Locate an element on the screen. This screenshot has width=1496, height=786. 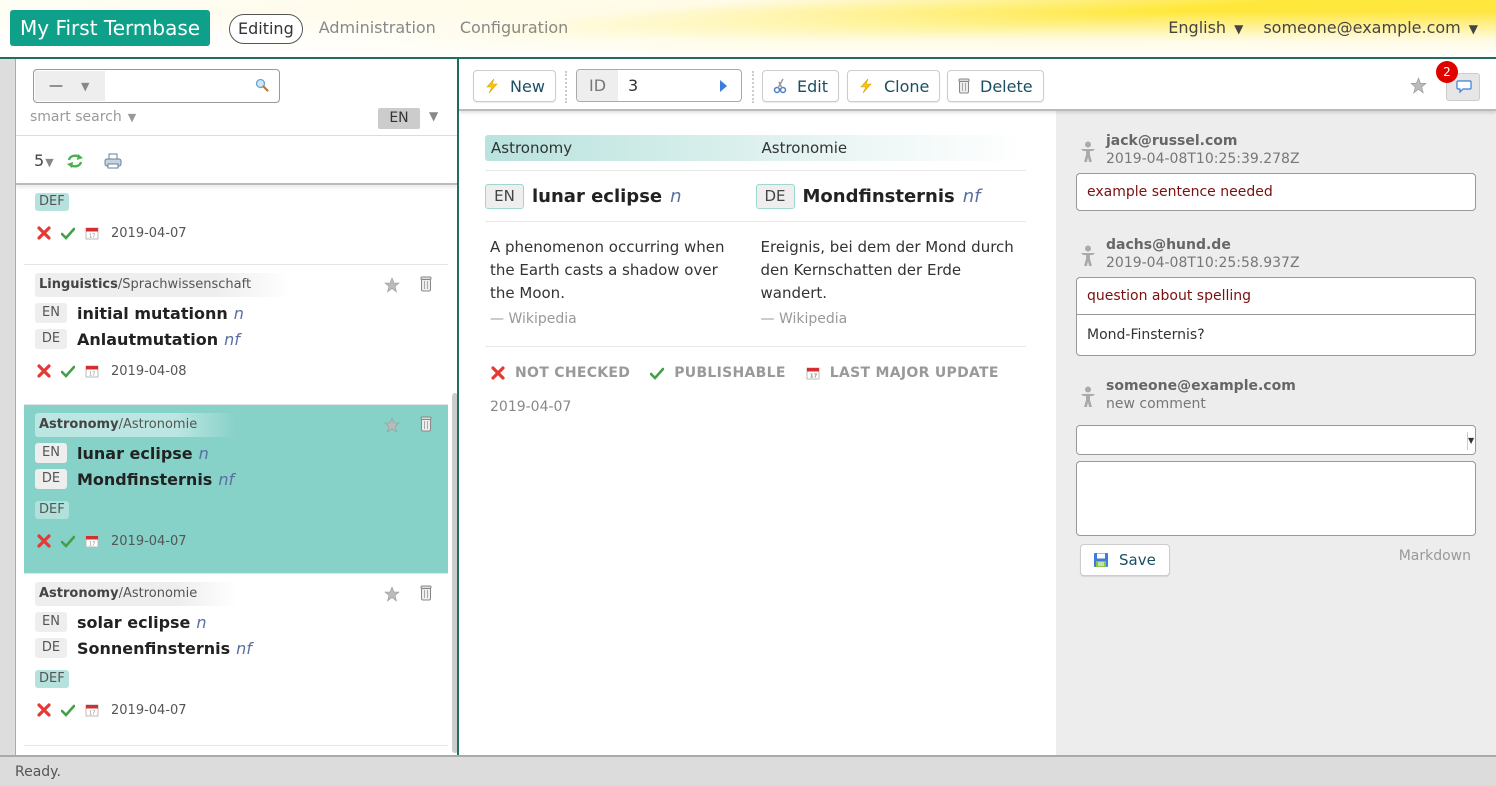
delete-button: Delete is located at coordinates (995, 86).